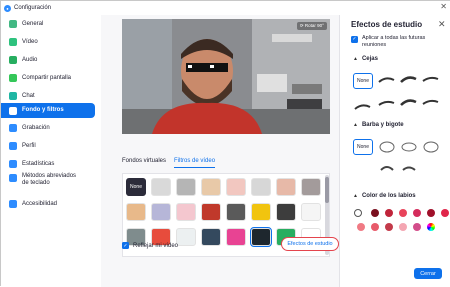 This screenshot has width=450, height=287. What do you see at coordinates (363, 81) in the screenshot?
I see `eyebrows-none-option: None` at bounding box center [363, 81].